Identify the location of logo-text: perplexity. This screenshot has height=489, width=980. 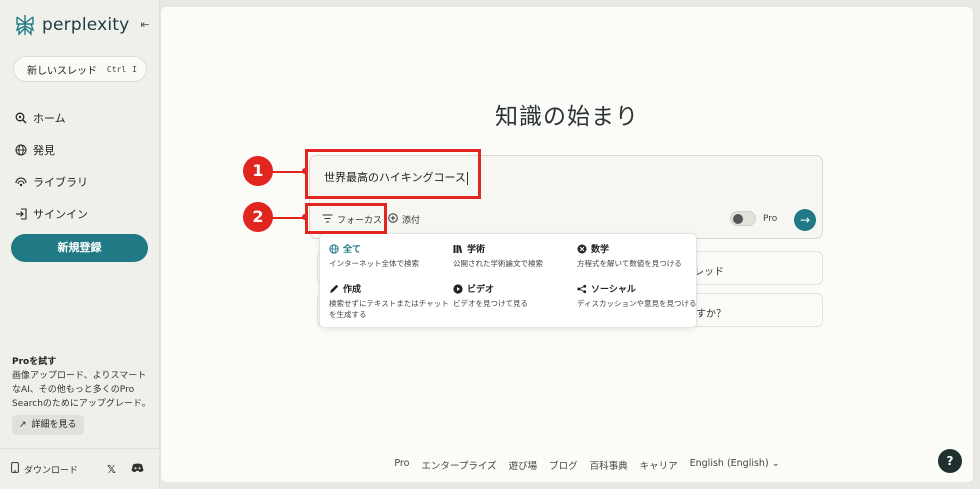
(86, 25).